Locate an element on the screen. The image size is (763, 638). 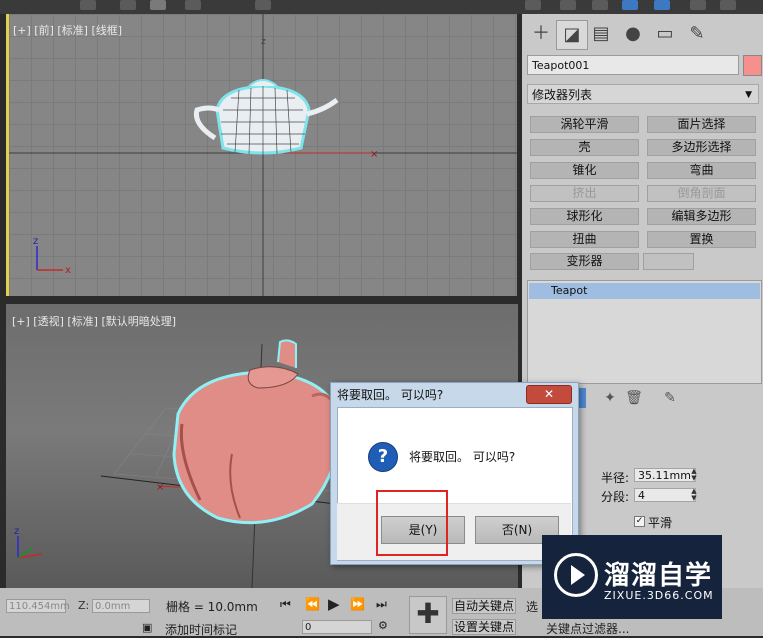
watermark: 溜溜自学 ZIXUE.3D66.COM is located at coordinates (632, 577).